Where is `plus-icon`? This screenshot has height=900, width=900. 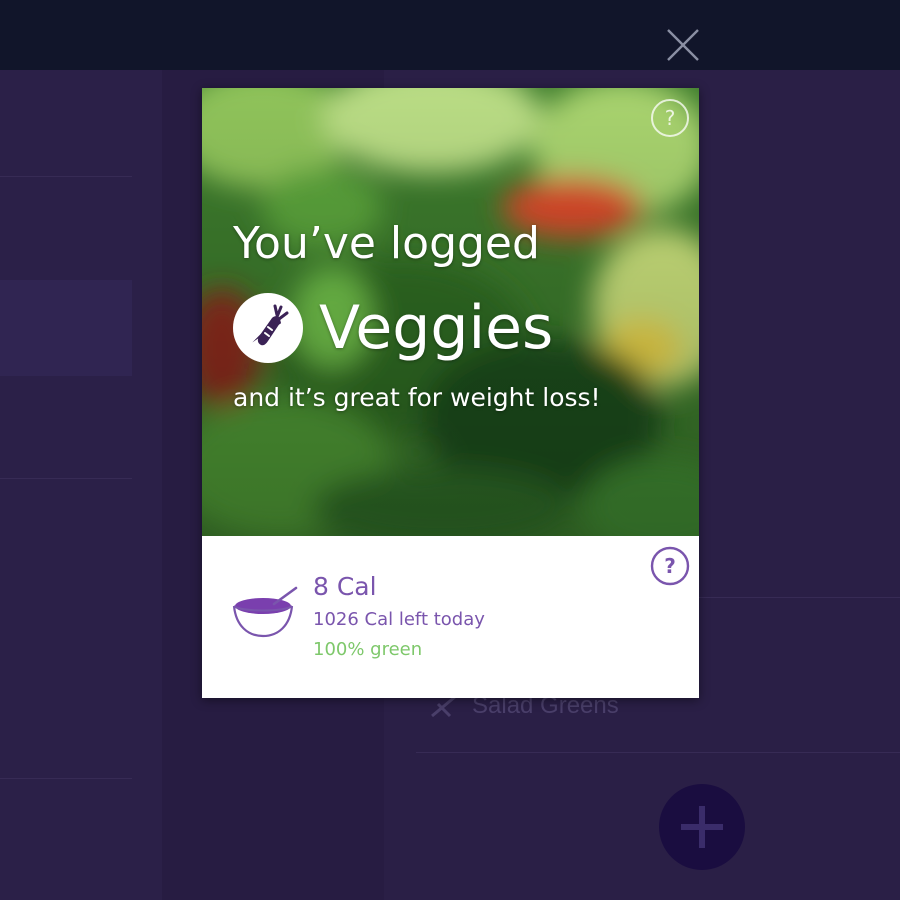
plus-icon is located at coordinates (702, 827).